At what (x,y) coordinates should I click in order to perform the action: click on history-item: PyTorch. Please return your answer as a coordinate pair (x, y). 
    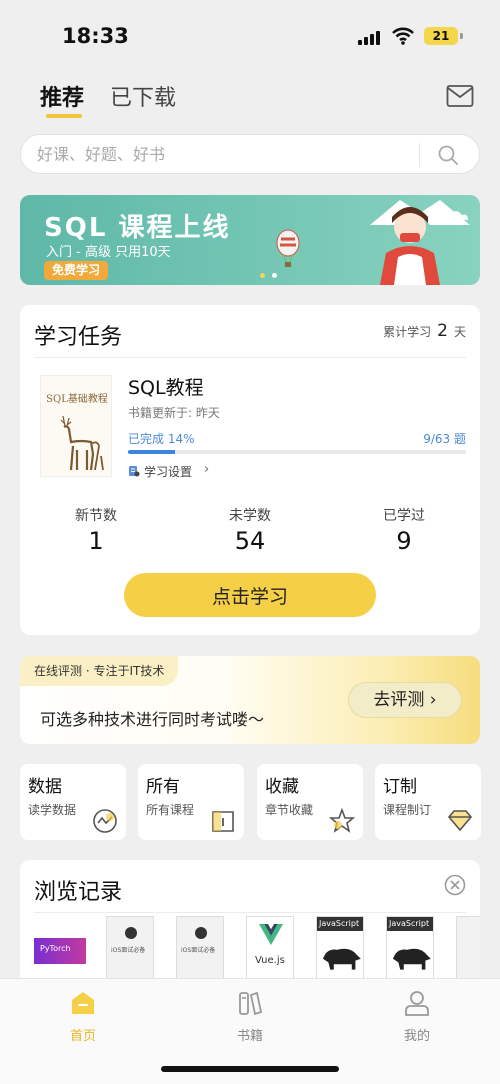
    Looking at the image, I should click on (60, 952).